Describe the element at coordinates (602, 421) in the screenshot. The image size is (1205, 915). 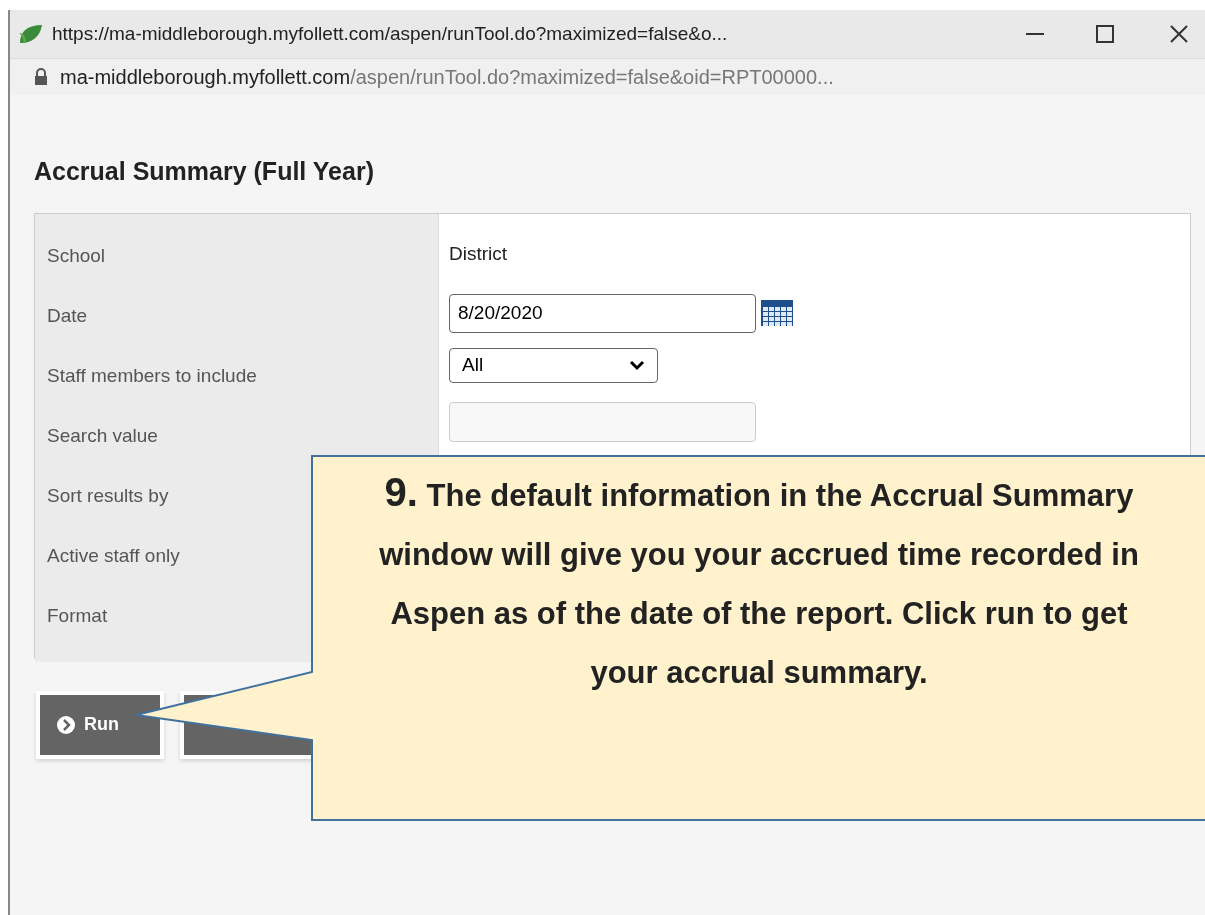
I see `search-field` at that location.